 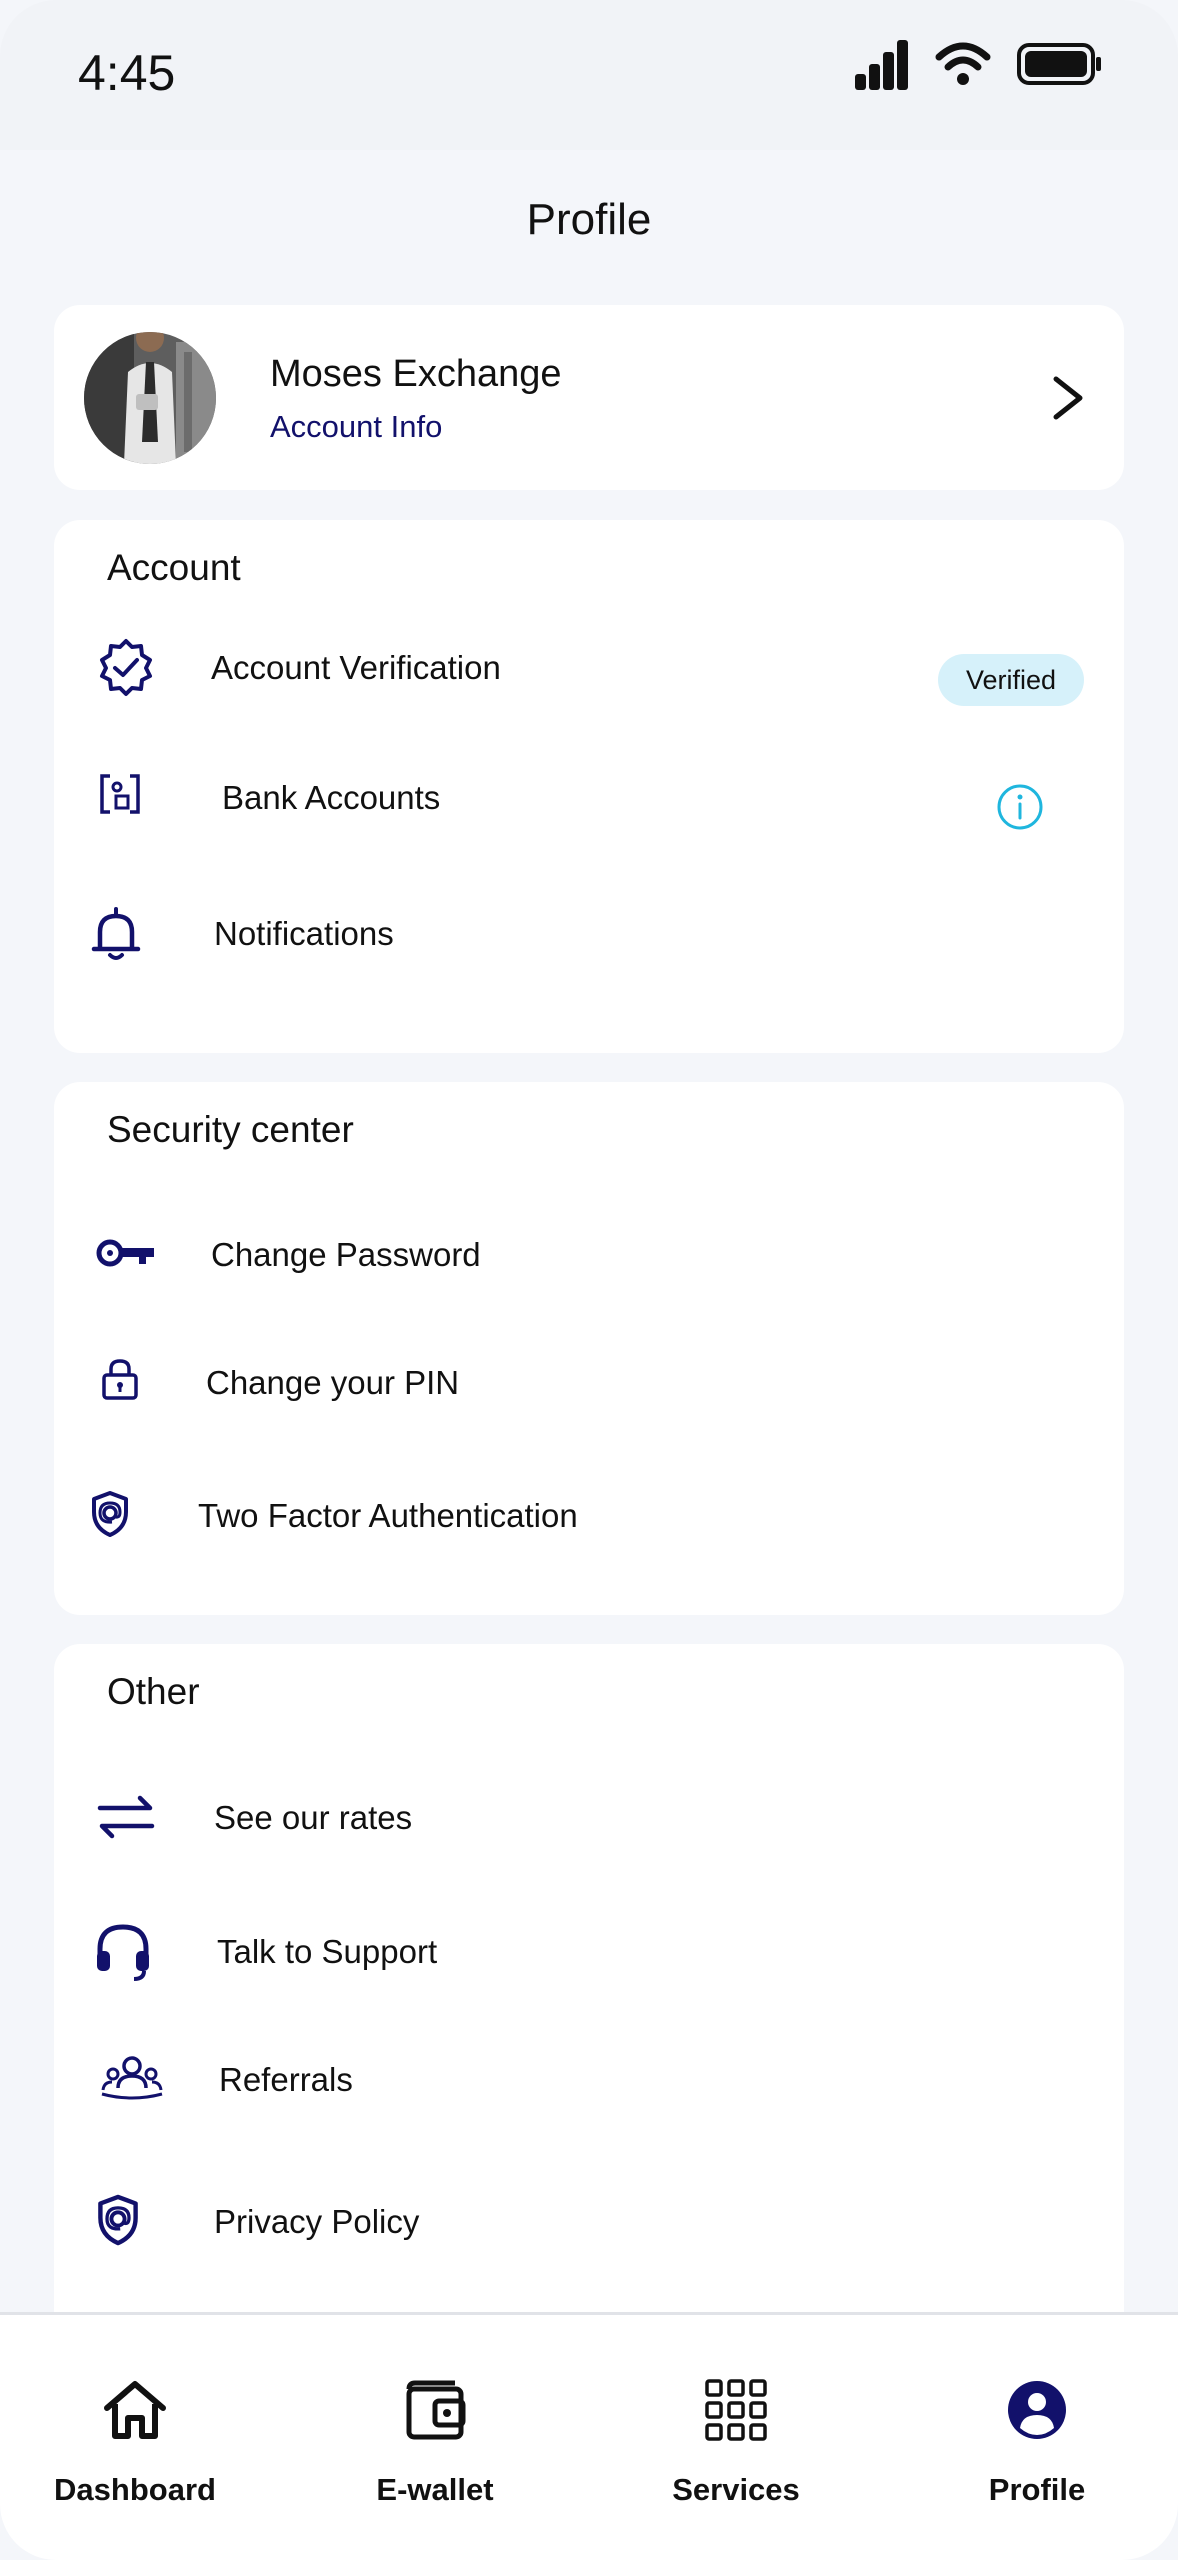 I want to click on notifications-label: Notifications, so click(x=304, y=933).